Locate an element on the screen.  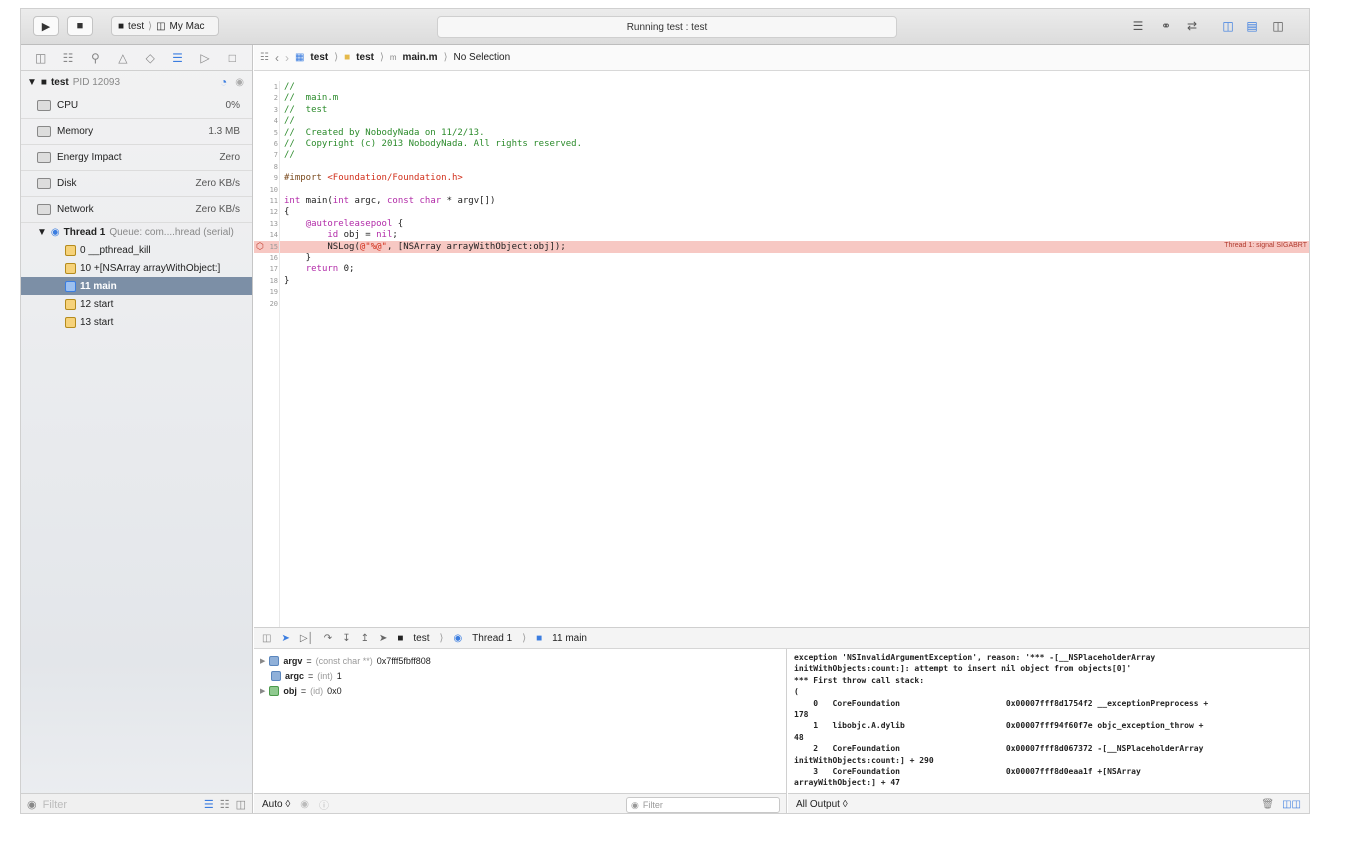
back-arrow-icon: ‹ is located at coordinates (277, 58).